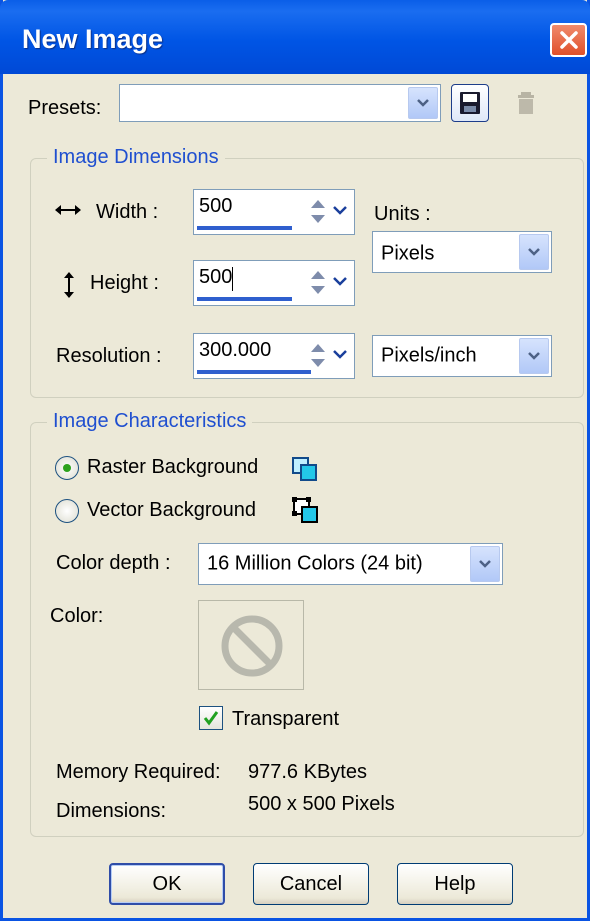 The height and width of the screenshot is (921, 590). What do you see at coordinates (111, 811) in the screenshot?
I see `dimensions-label: Dimensions:` at bounding box center [111, 811].